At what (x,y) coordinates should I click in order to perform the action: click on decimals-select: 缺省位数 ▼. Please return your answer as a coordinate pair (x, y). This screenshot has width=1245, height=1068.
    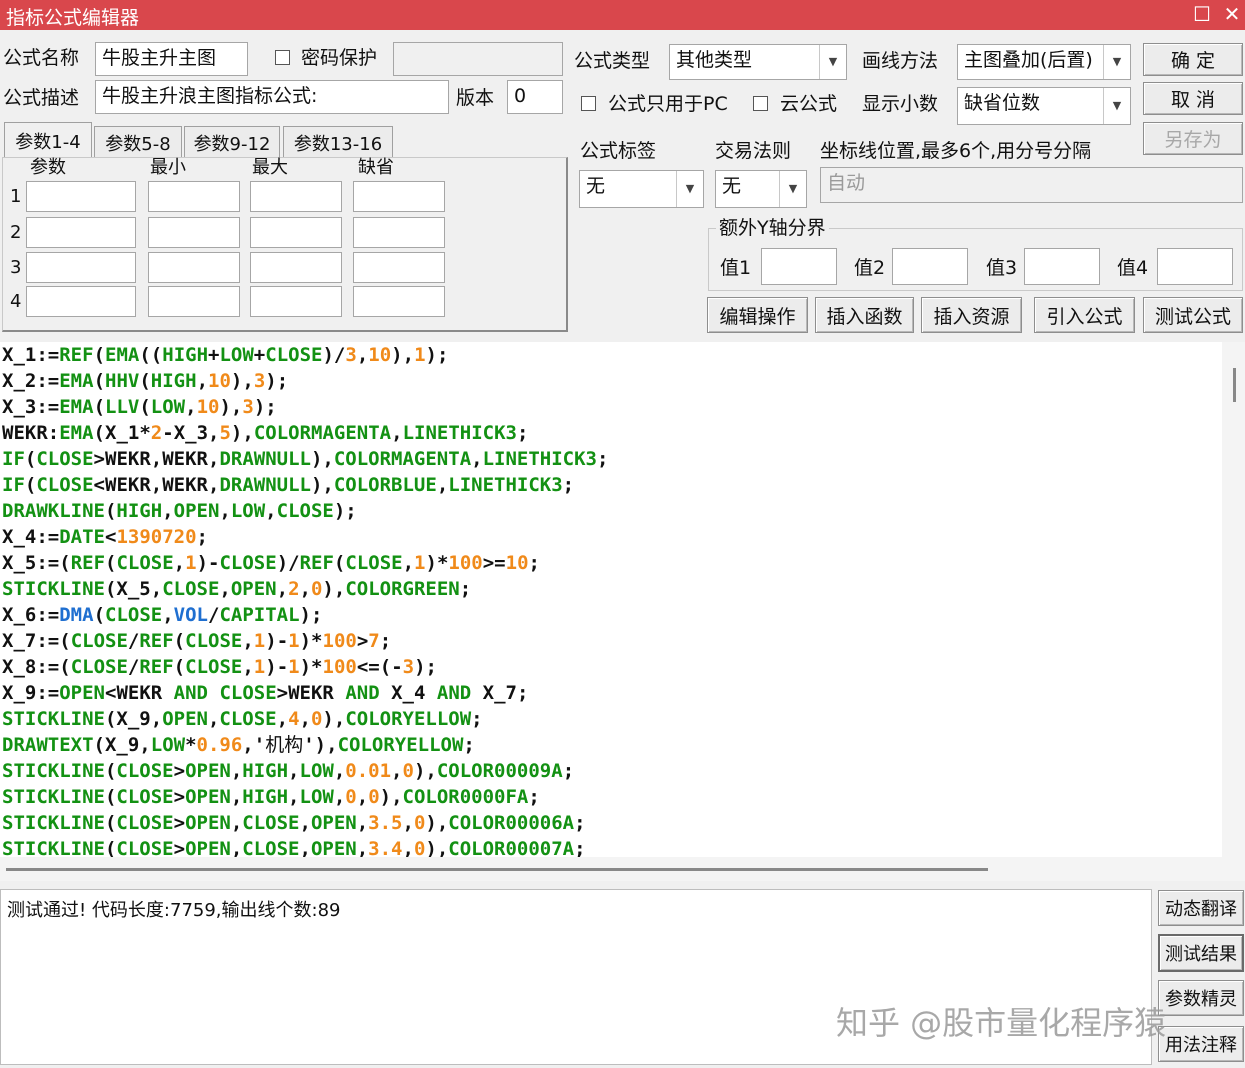
    Looking at the image, I should click on (1044, 106).